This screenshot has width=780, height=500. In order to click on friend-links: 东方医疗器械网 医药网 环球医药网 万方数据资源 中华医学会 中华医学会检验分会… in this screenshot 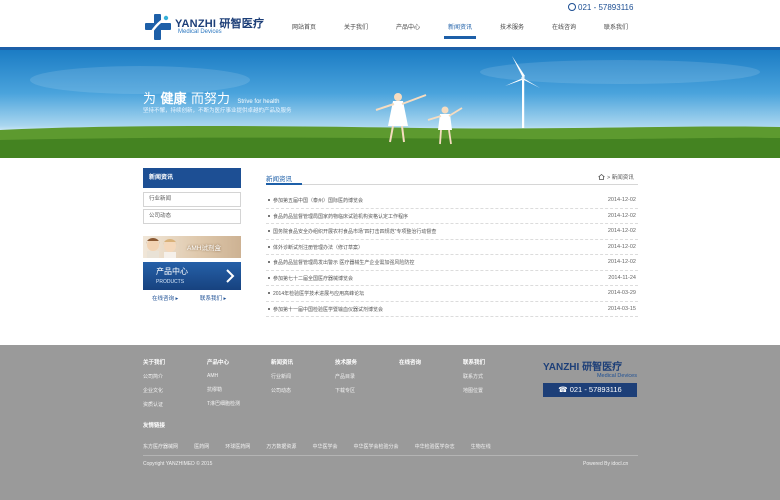, I will do `click(322, 442)`.